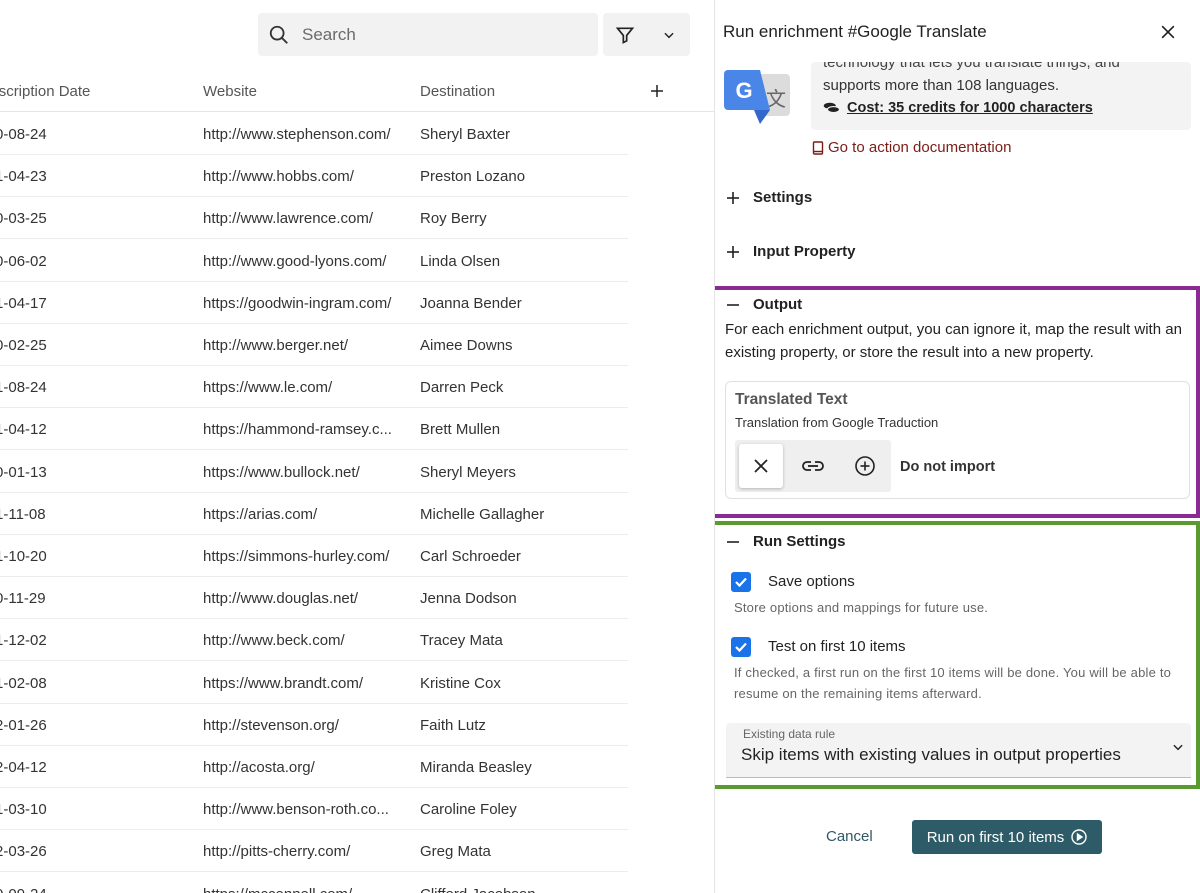 The width and height of the screenshot is (1200, 893). What do you see at coordinates (460, 430) in the screenshot?
I see `cell-destination: Brett Mullen` at bounding box center [460, 430].